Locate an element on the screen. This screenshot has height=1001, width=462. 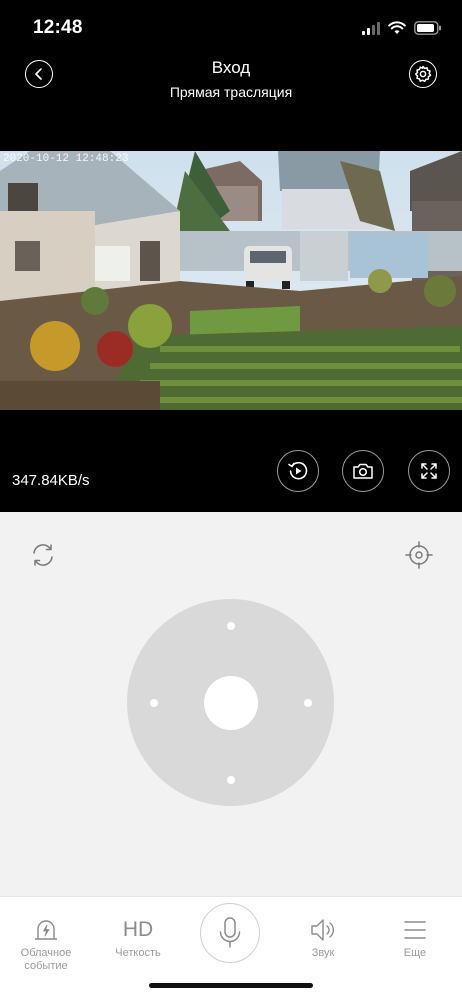
cloud-event-icon is located at coordinates (46, 930).